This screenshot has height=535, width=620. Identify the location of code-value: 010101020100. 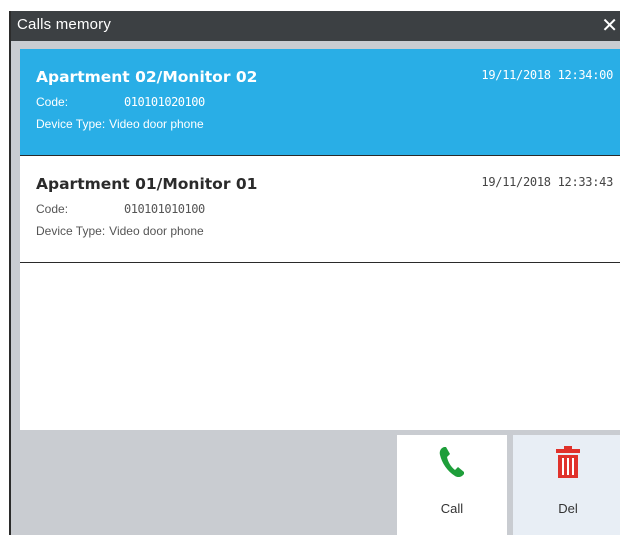
(164, 102).